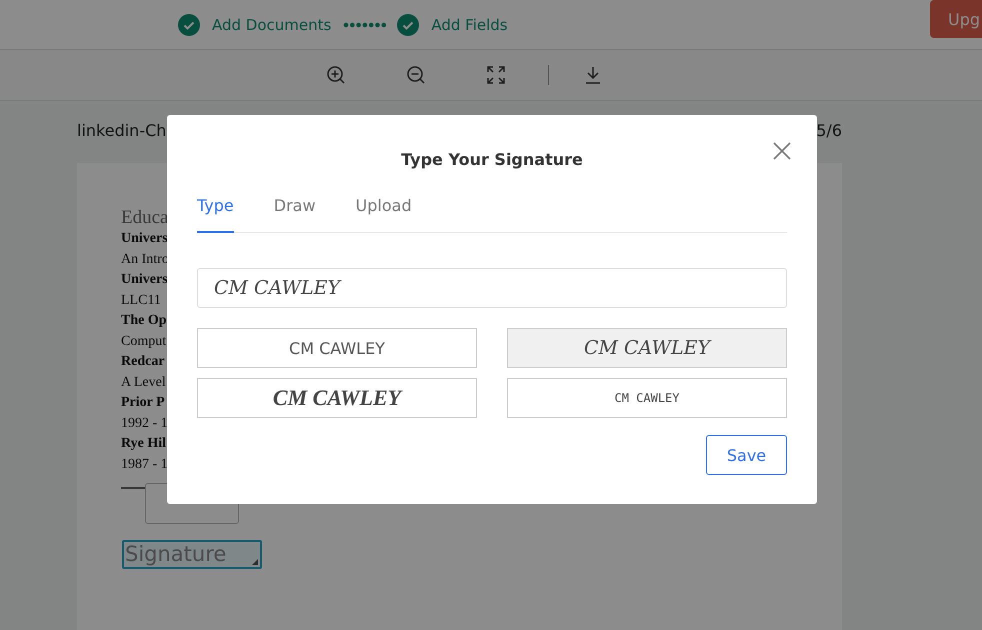 The image size is (982, 630). Describe the element at coordinates (144, 218) in the screenshot. I see `document-text: Educa` at that location.